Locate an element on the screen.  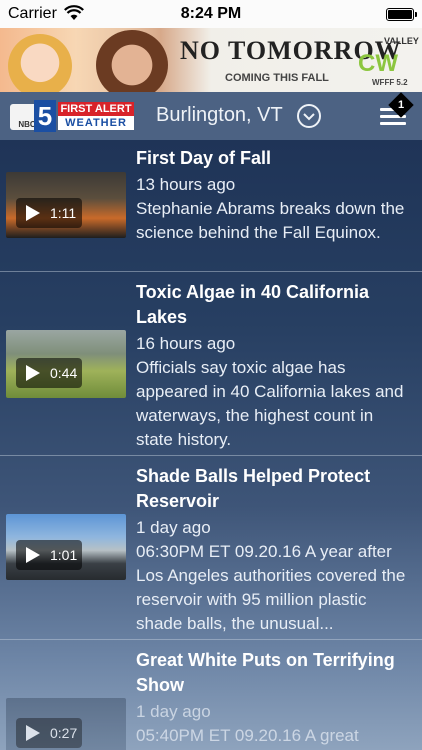
video-thumbnail: 0:44 is located at coordinates (66, 364).